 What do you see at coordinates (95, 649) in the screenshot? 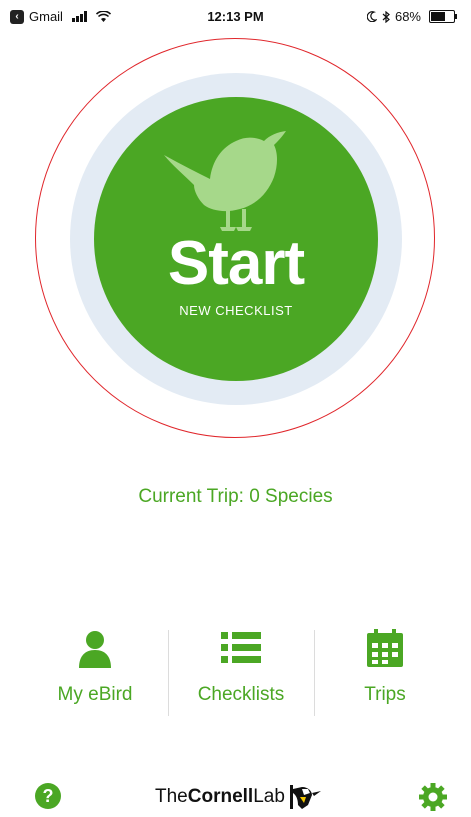
I see `person-icon` at bounding box center [95, 649].